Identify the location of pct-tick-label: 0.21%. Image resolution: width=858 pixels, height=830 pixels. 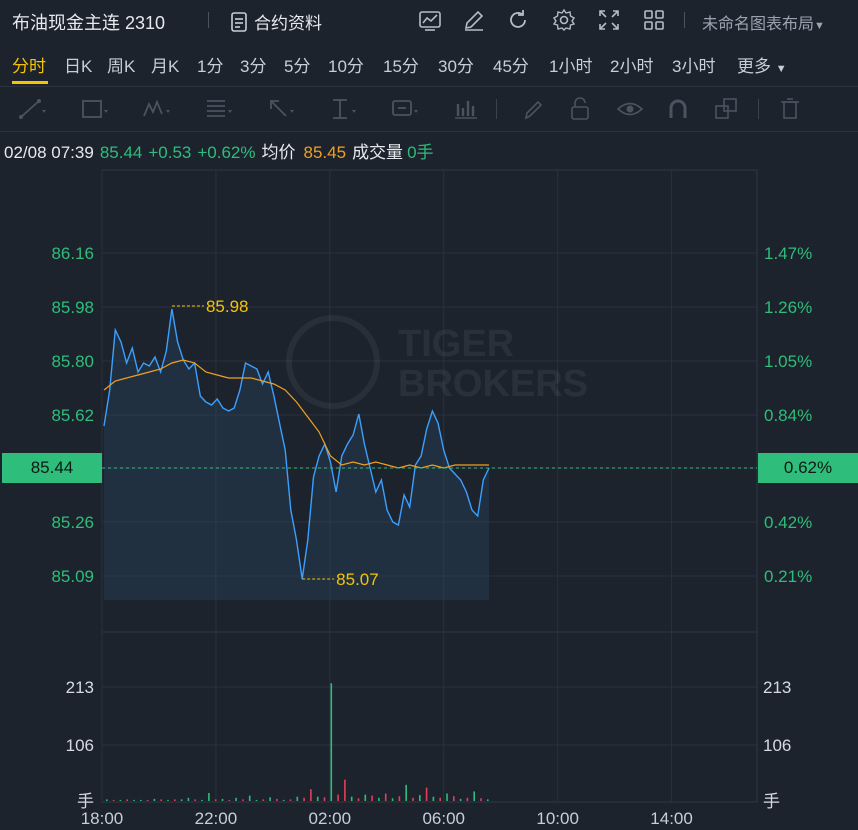
(788, 576).